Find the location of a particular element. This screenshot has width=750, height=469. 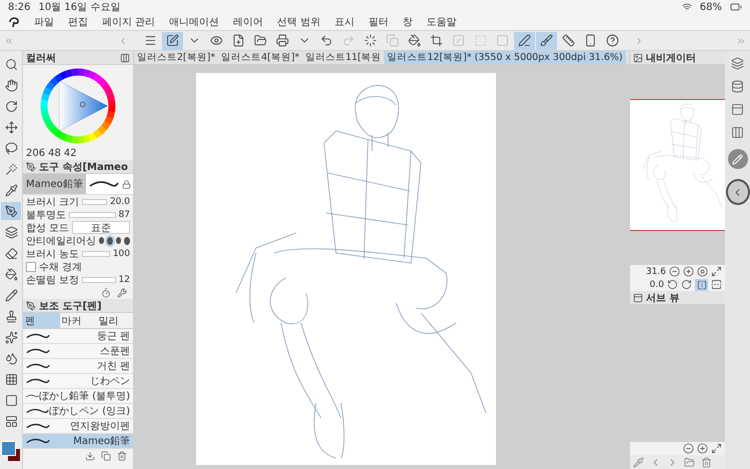

checkbox is located at coordinates (31, 267).